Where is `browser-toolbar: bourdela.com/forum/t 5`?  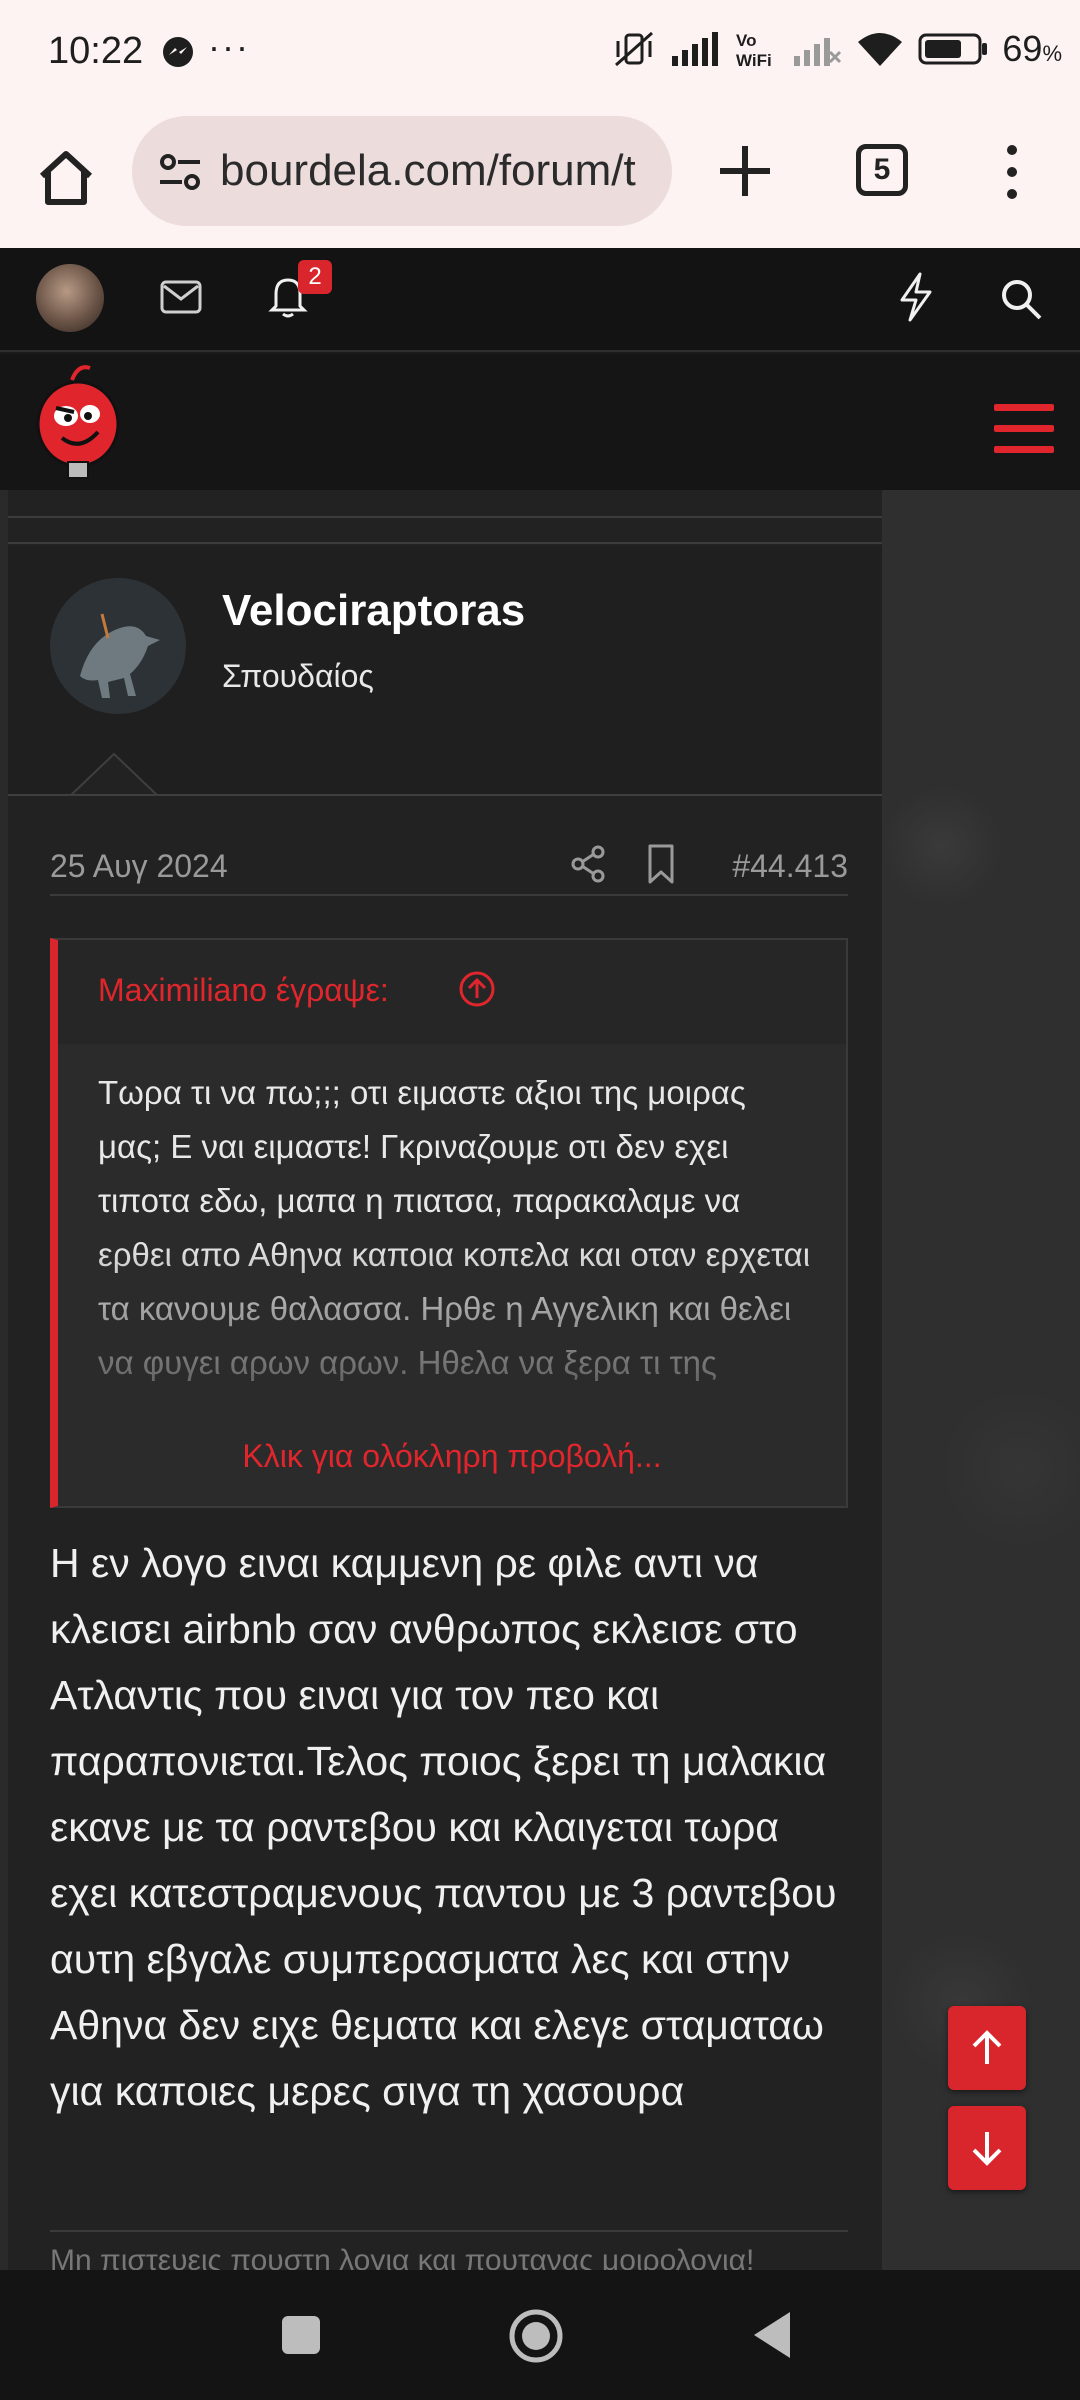
browser-toolbar: bourdela.com/forum/t 5 is located at coordinates (540, 178).